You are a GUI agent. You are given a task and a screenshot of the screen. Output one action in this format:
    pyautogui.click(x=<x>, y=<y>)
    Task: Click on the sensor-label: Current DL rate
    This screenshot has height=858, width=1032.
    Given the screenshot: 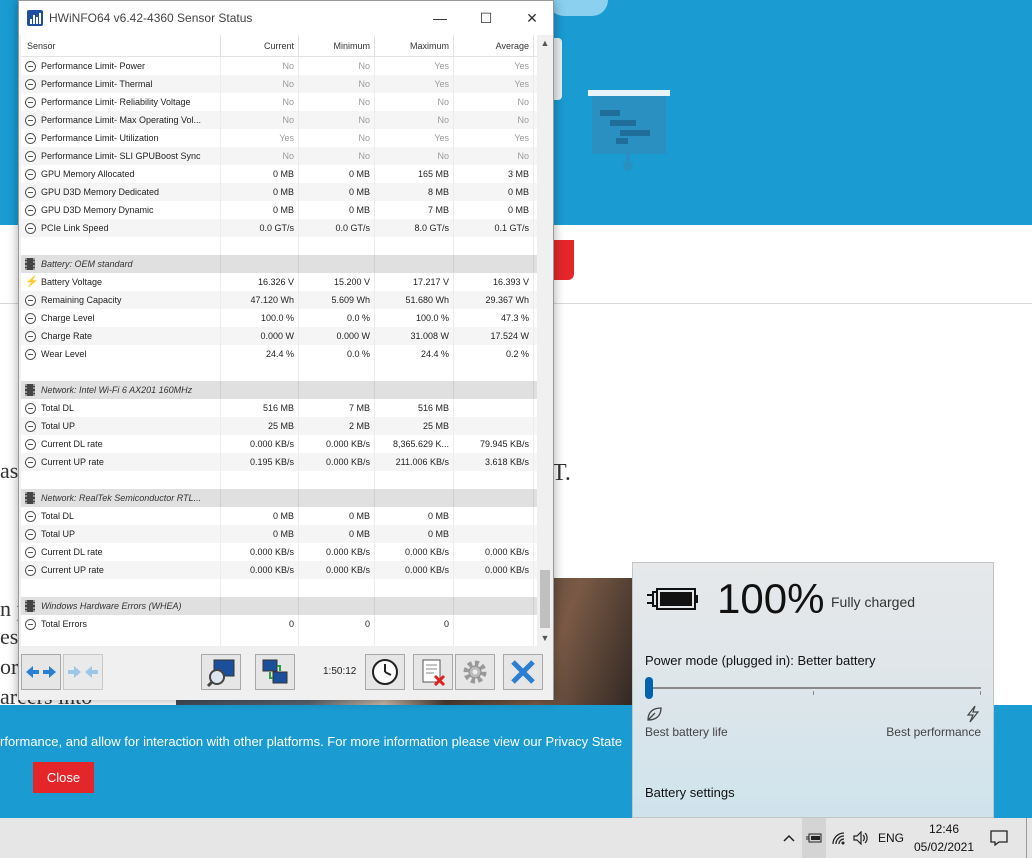 What is the action you would take?
    pyautogui.click(x=72, y=444)
    